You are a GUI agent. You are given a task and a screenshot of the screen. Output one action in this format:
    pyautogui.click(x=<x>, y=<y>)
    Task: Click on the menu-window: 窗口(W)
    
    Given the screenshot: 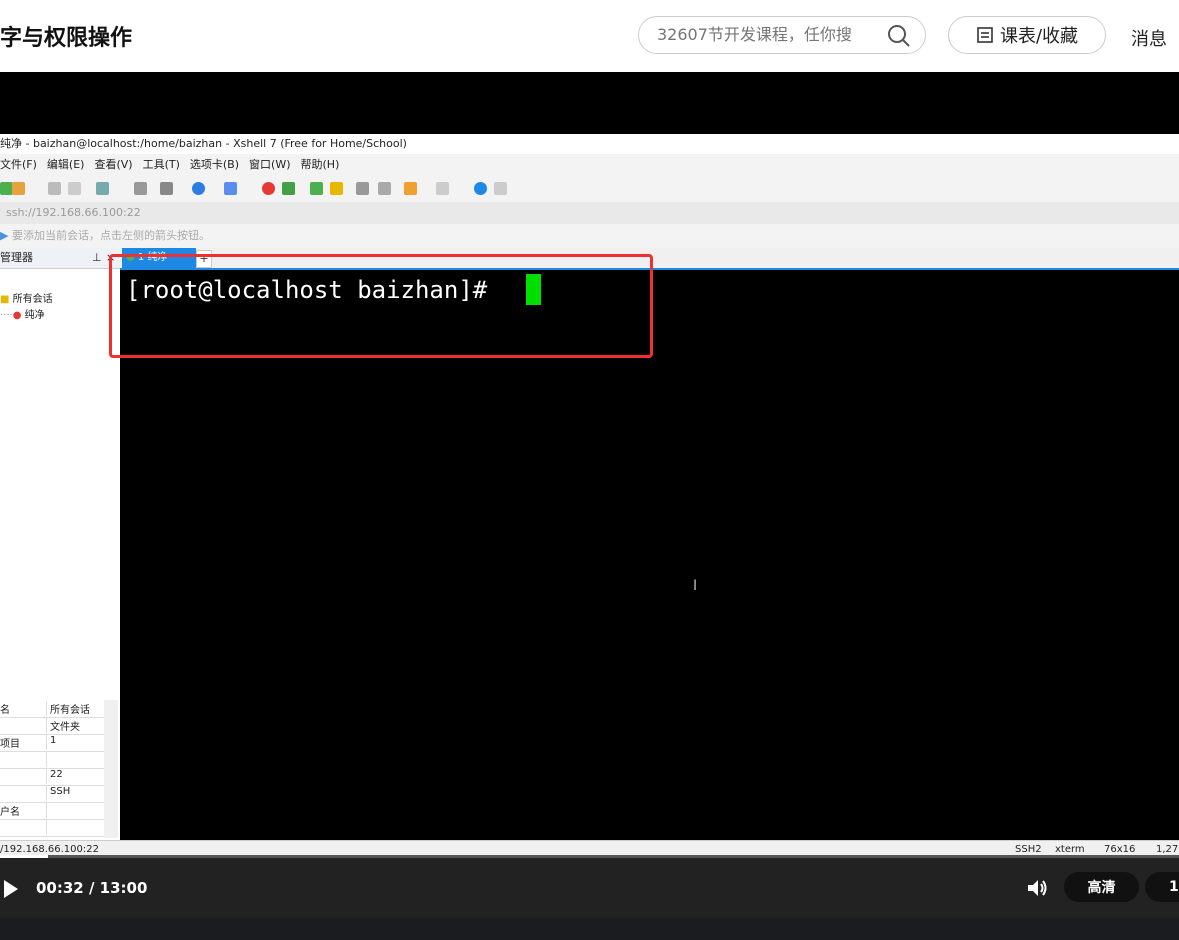 What is the action you would take?
    pyautogui.click(x=269, y=164)
    